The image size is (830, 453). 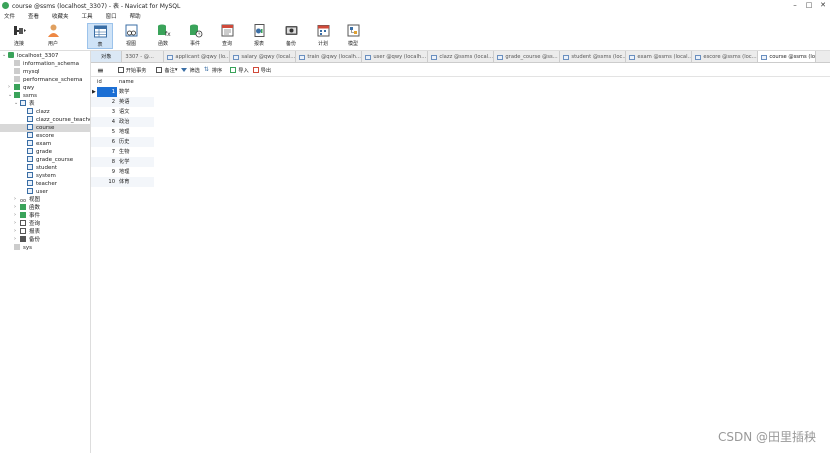 I want to click on table-row: 10 体育, so click(x=122, y=182).